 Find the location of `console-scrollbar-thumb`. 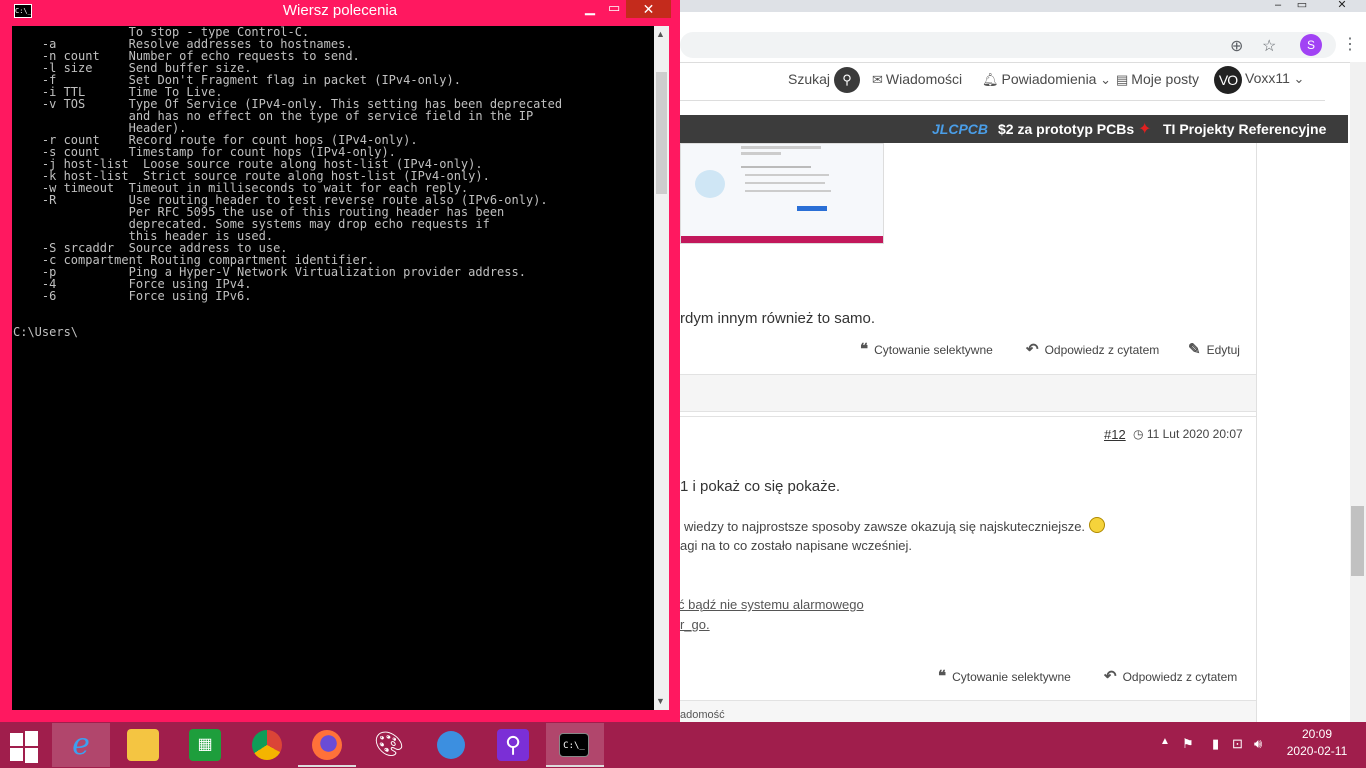

console-scrollbar-thumb is located at coordinates (661, 133).